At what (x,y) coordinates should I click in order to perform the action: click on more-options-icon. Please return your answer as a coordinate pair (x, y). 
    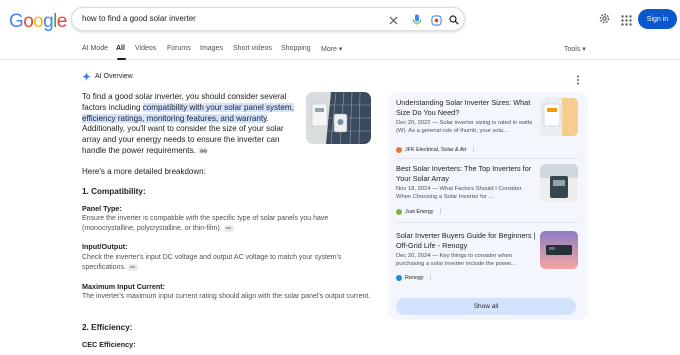
    Looking at the image, I should click on (580, 78).